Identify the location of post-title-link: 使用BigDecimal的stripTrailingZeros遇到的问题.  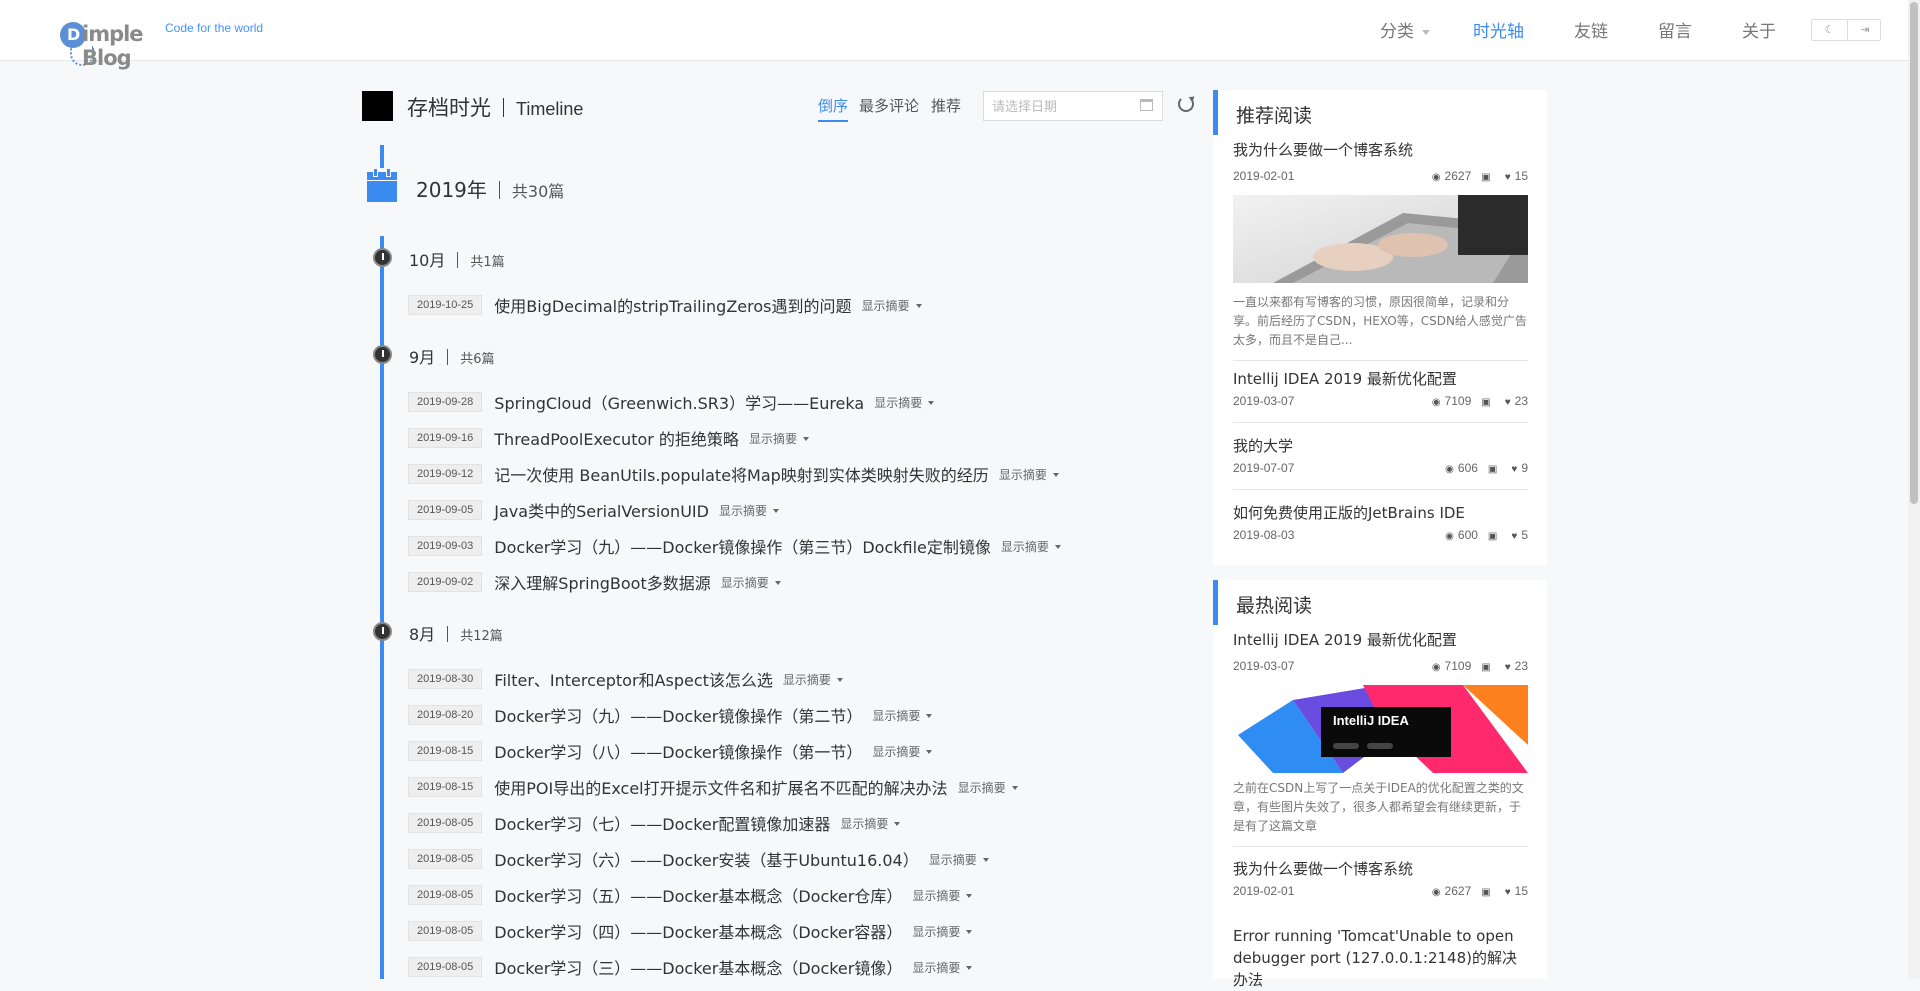
(672, 305).